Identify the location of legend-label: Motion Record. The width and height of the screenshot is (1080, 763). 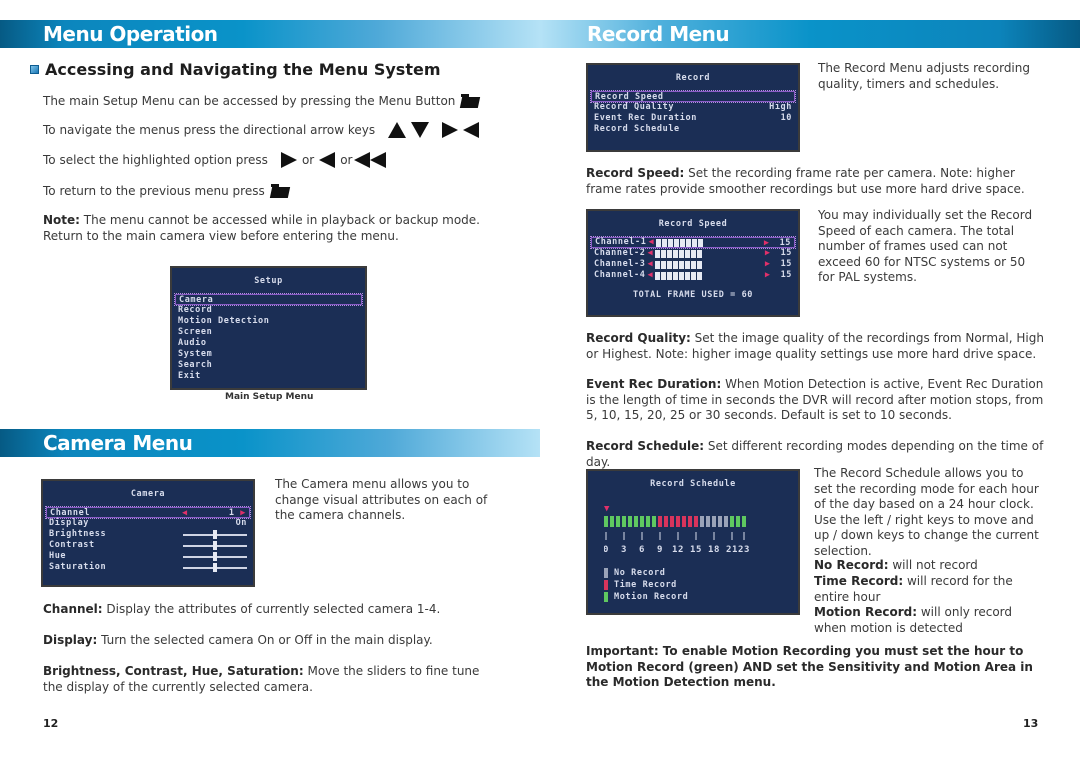
(651, 597).